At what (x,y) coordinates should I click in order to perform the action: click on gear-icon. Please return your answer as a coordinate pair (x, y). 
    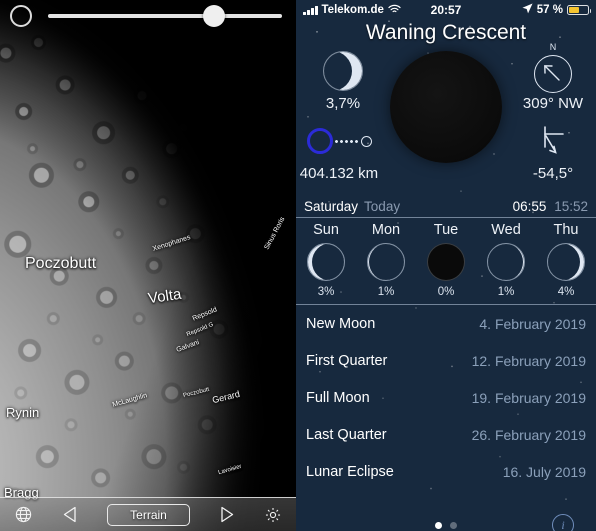
    Looking at the image, I should click on (273, 515).